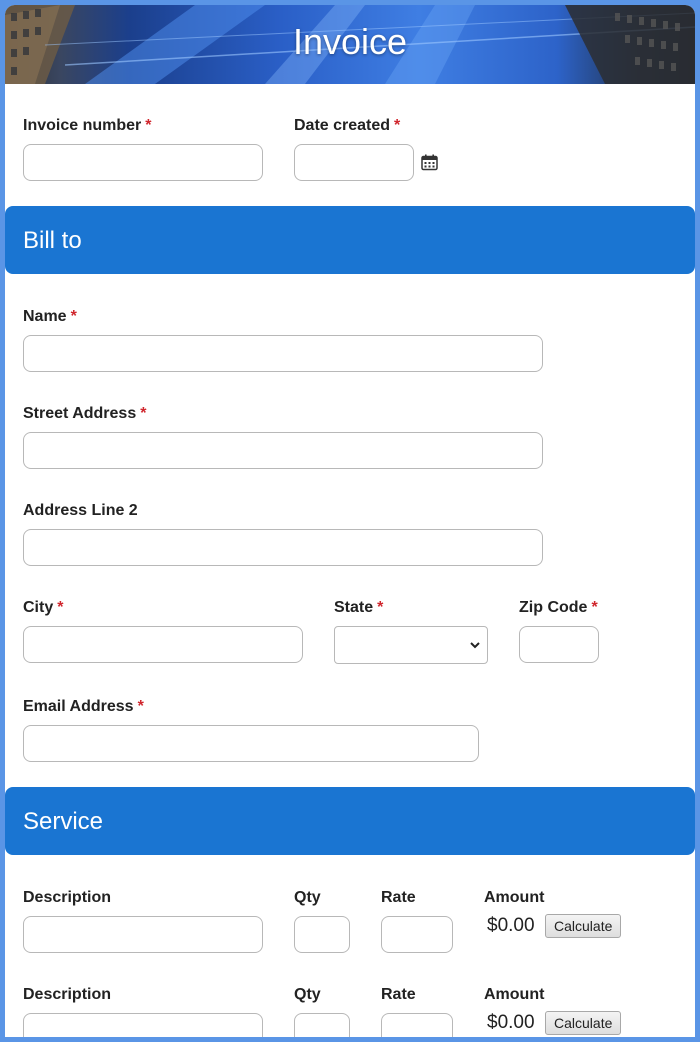  What do you see at coordinates (52, 240) in the screenshot?
I see `bill-to-heading: Bill to` at bounding box center [52, 240].